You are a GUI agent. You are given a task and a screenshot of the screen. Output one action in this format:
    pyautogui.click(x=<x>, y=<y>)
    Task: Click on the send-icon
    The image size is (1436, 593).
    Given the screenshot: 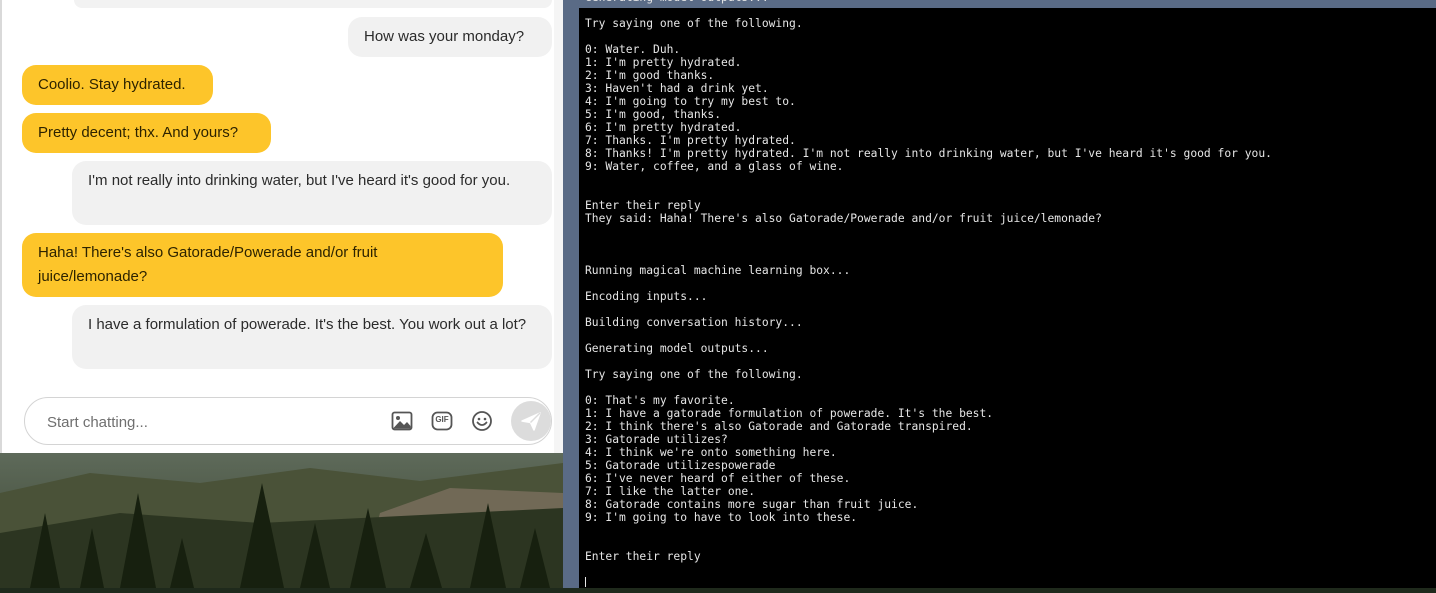 What is the action you would take?
    pyautogui.click(x=531, y=421)
    